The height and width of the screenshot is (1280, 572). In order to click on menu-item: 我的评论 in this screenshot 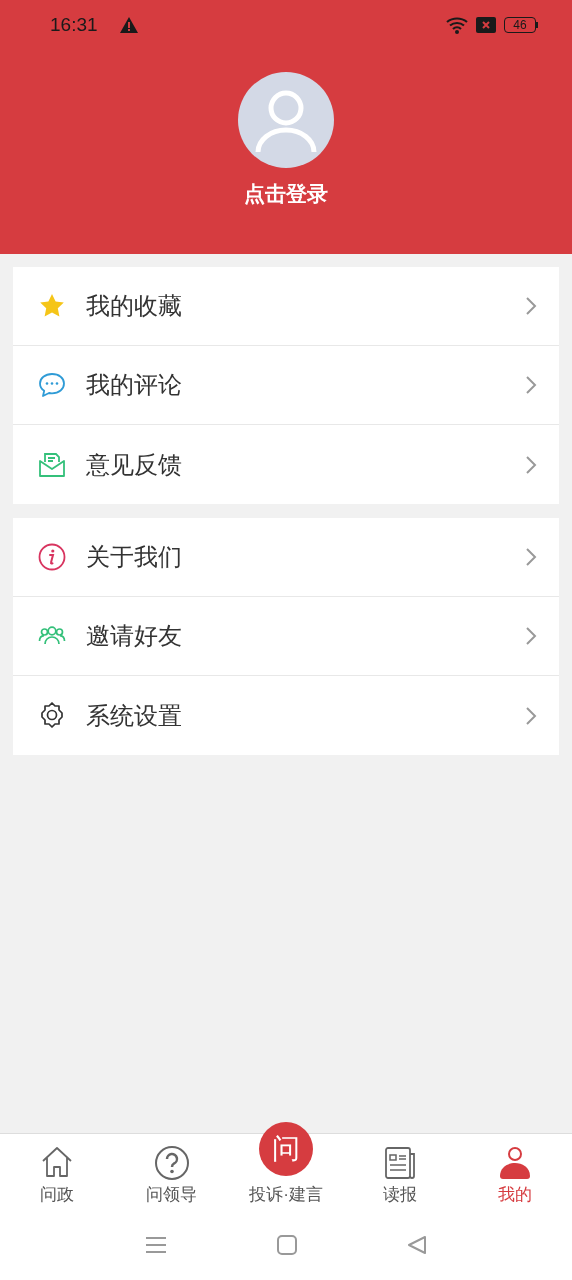, I will do `click(286, 385)`.